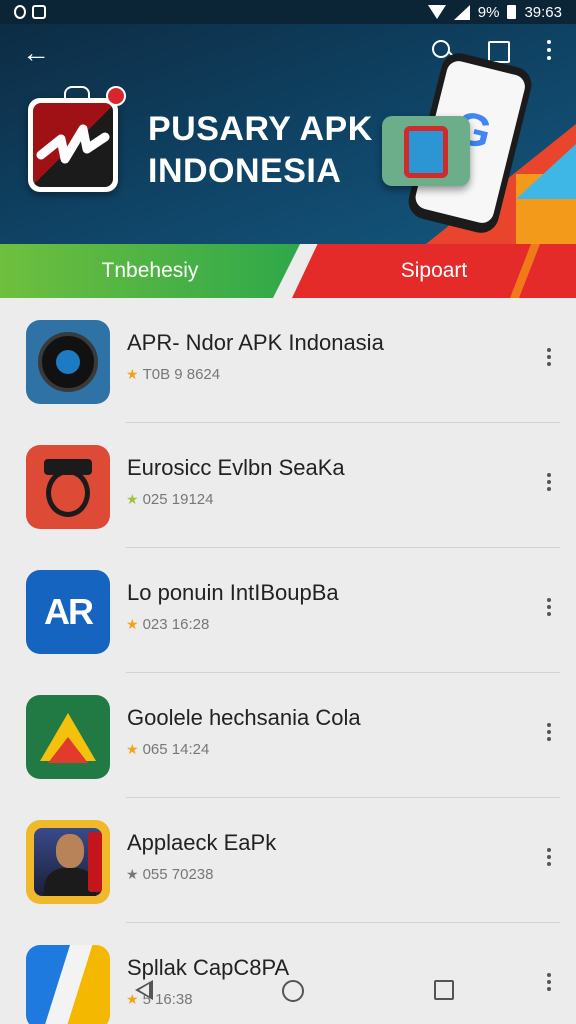 The width and height of the screenshot is (576, 1024). What do you see at coordinates (39, 12) in the screenshot?
I see `square-notification-icon` at bounding box center [39, 12].